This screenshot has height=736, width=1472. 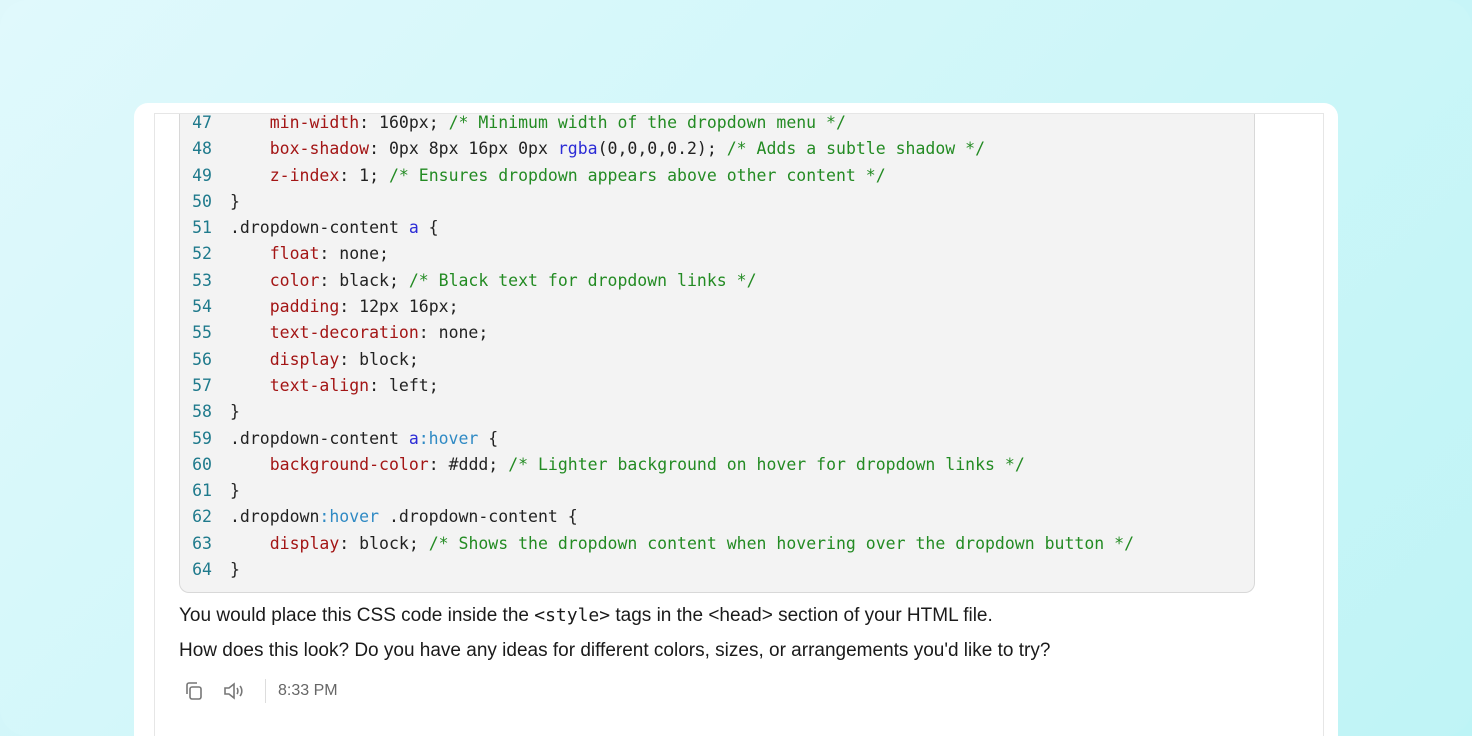 I want to click on line-number: 55, so click(x=202, y=333).